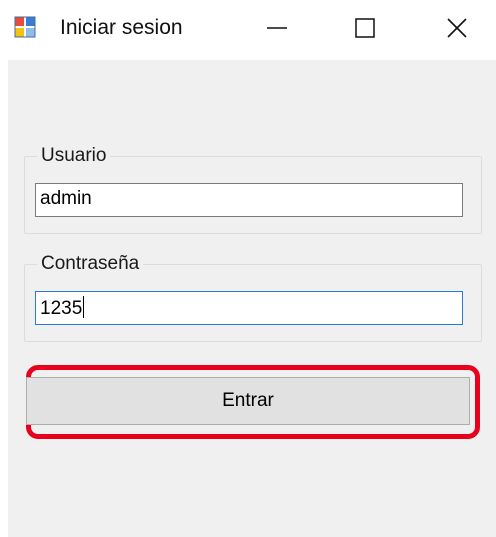 The image size is (496, 537). I want to click on text-caret, so click(84, 307).